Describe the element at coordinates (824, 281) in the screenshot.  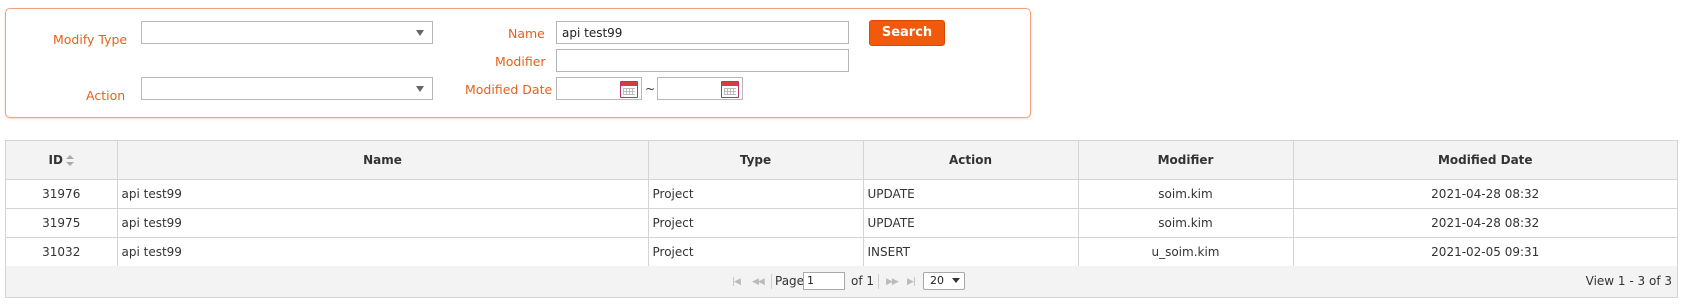
I see `page-number-input: 1` at that location.